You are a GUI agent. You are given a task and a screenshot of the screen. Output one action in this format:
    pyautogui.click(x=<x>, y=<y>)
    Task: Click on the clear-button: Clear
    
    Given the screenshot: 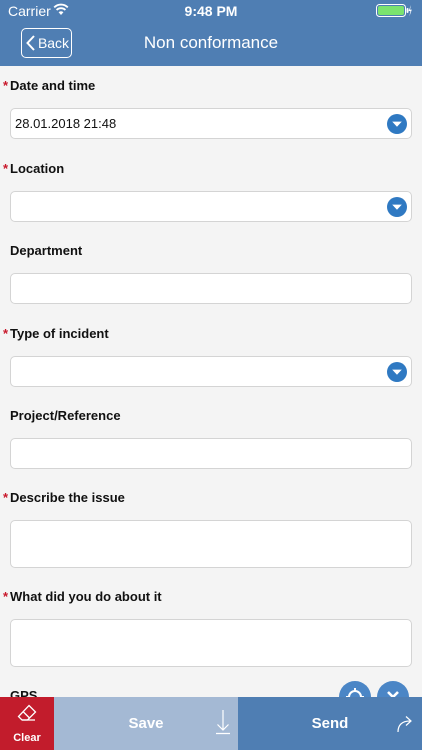 What is the action you would take?
    pyautogui.click(x=27, y=723)
    